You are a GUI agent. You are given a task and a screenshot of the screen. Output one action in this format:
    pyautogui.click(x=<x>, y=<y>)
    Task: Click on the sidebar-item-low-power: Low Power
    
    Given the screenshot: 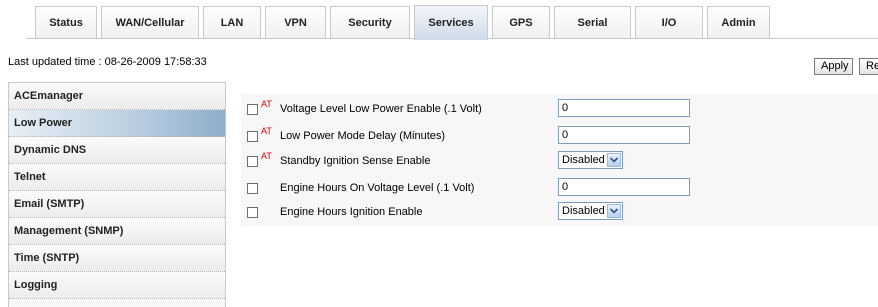 What is the action you would take?
    pyautogui.click(x=117, y=123)
    